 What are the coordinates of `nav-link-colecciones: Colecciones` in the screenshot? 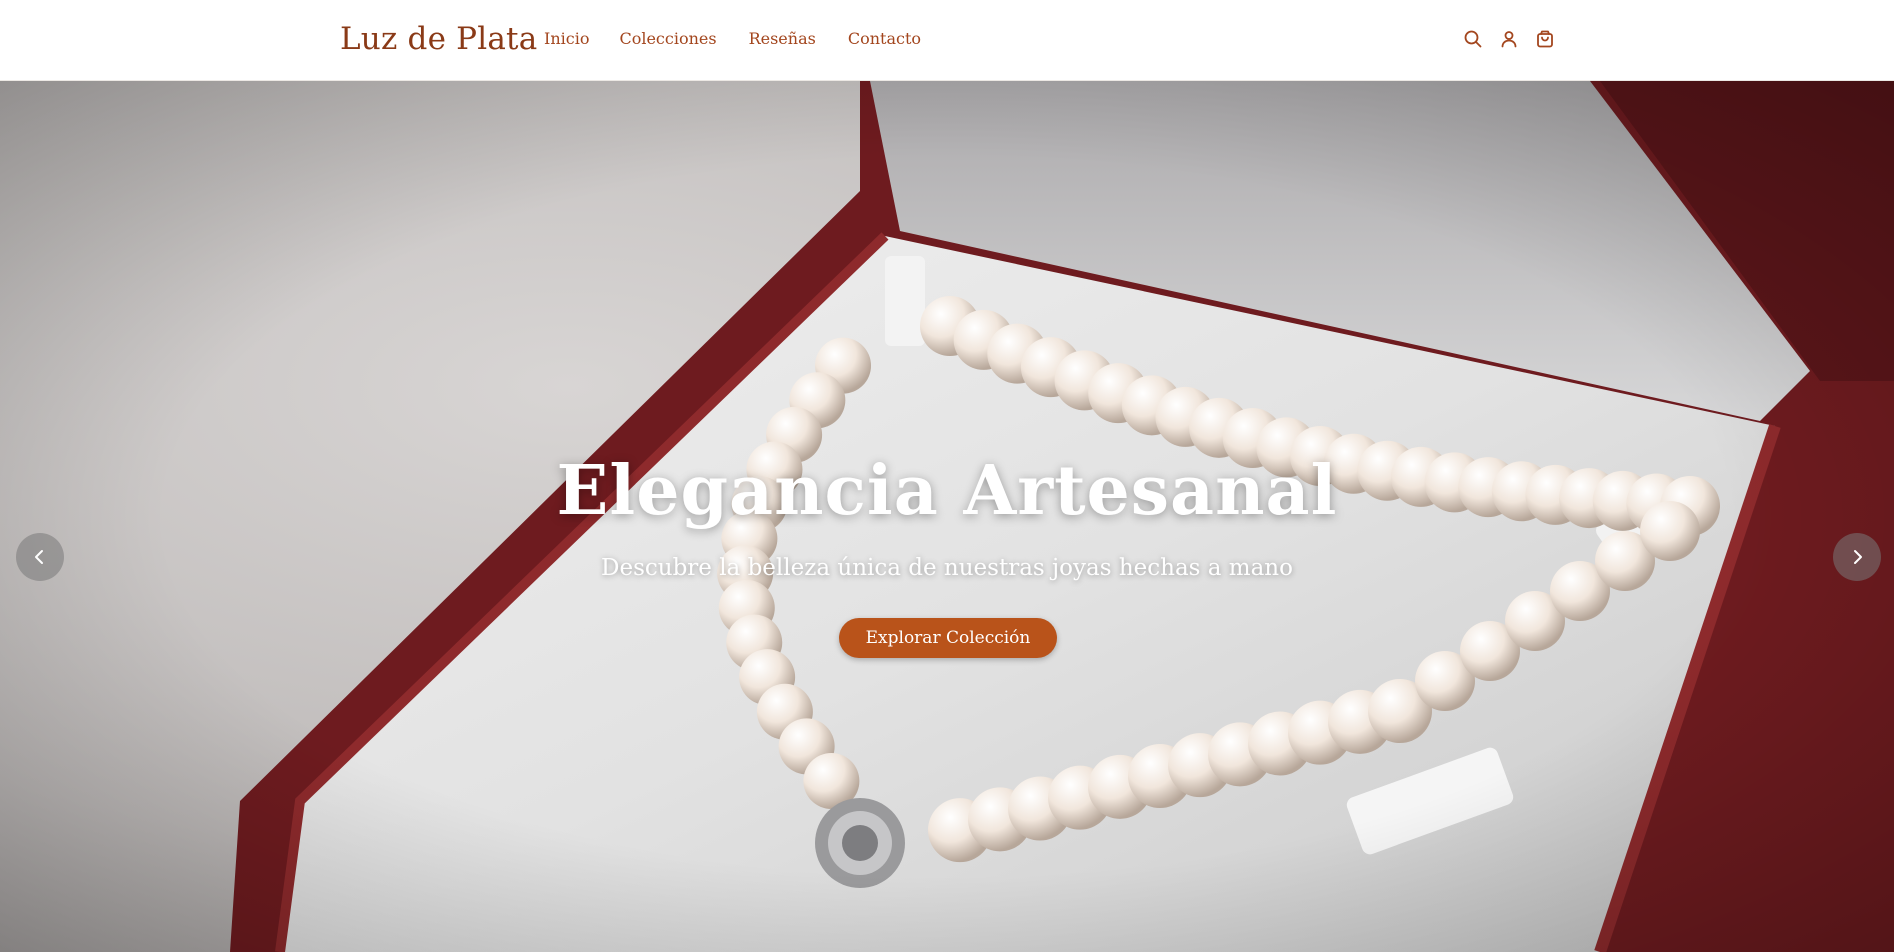 It's located at (667, 39).